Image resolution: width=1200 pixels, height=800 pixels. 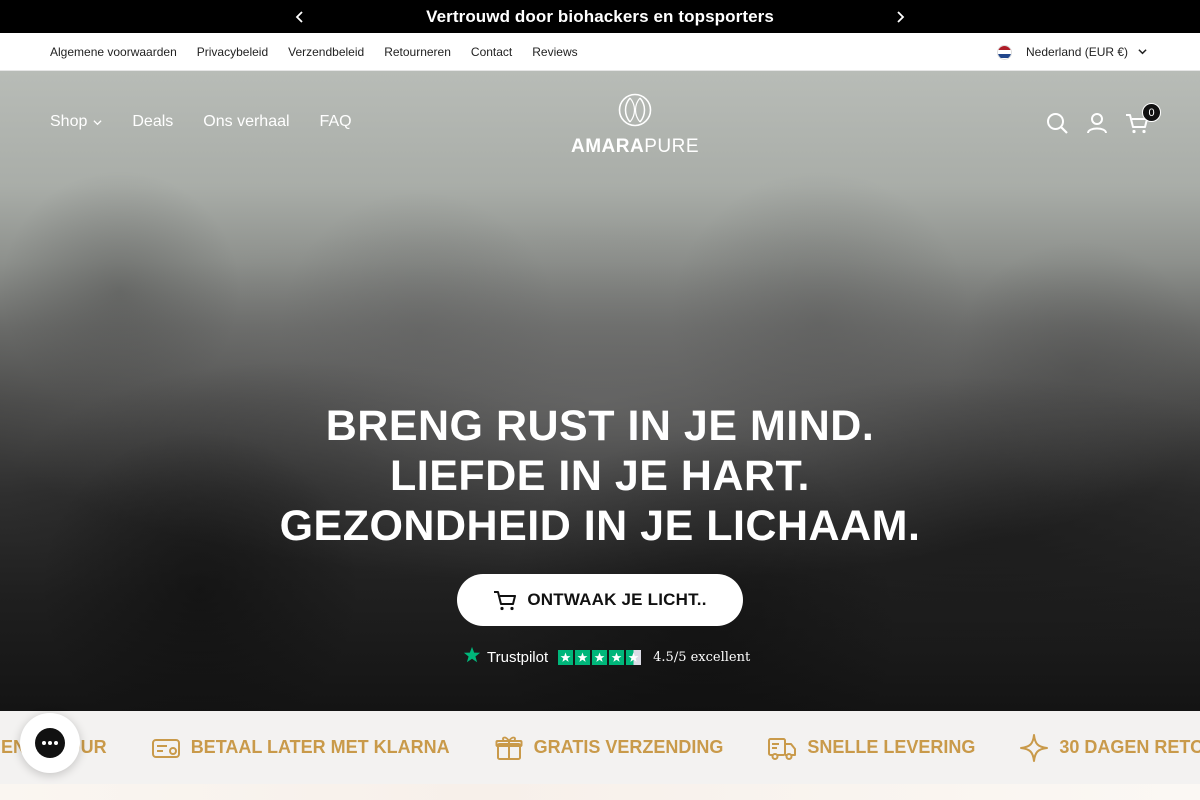 I want to click on delivery-truck-icon, so click(x=782, y=748).